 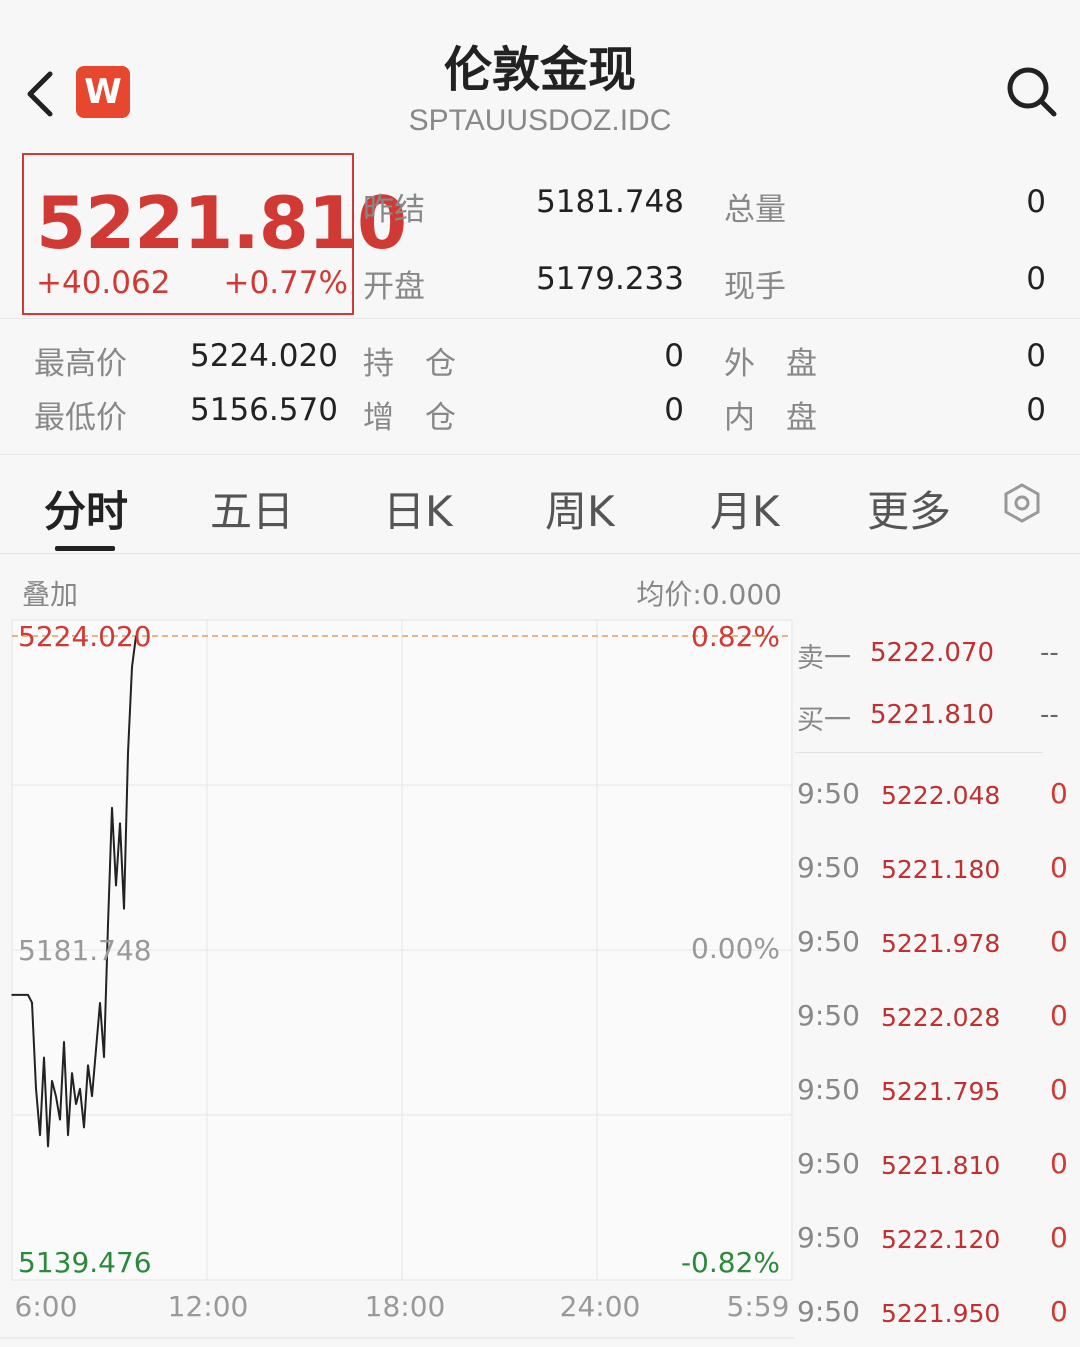 What do you see at coordinates (405, 1306) in the screenshot?
I see `x-axis-label: 18:00` at bounding box center [405, 1306].